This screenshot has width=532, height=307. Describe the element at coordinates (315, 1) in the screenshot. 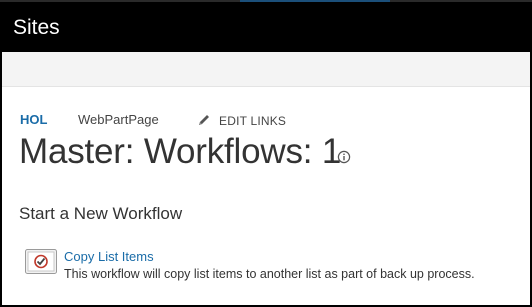

I see `suite-bar-accent` at that location.